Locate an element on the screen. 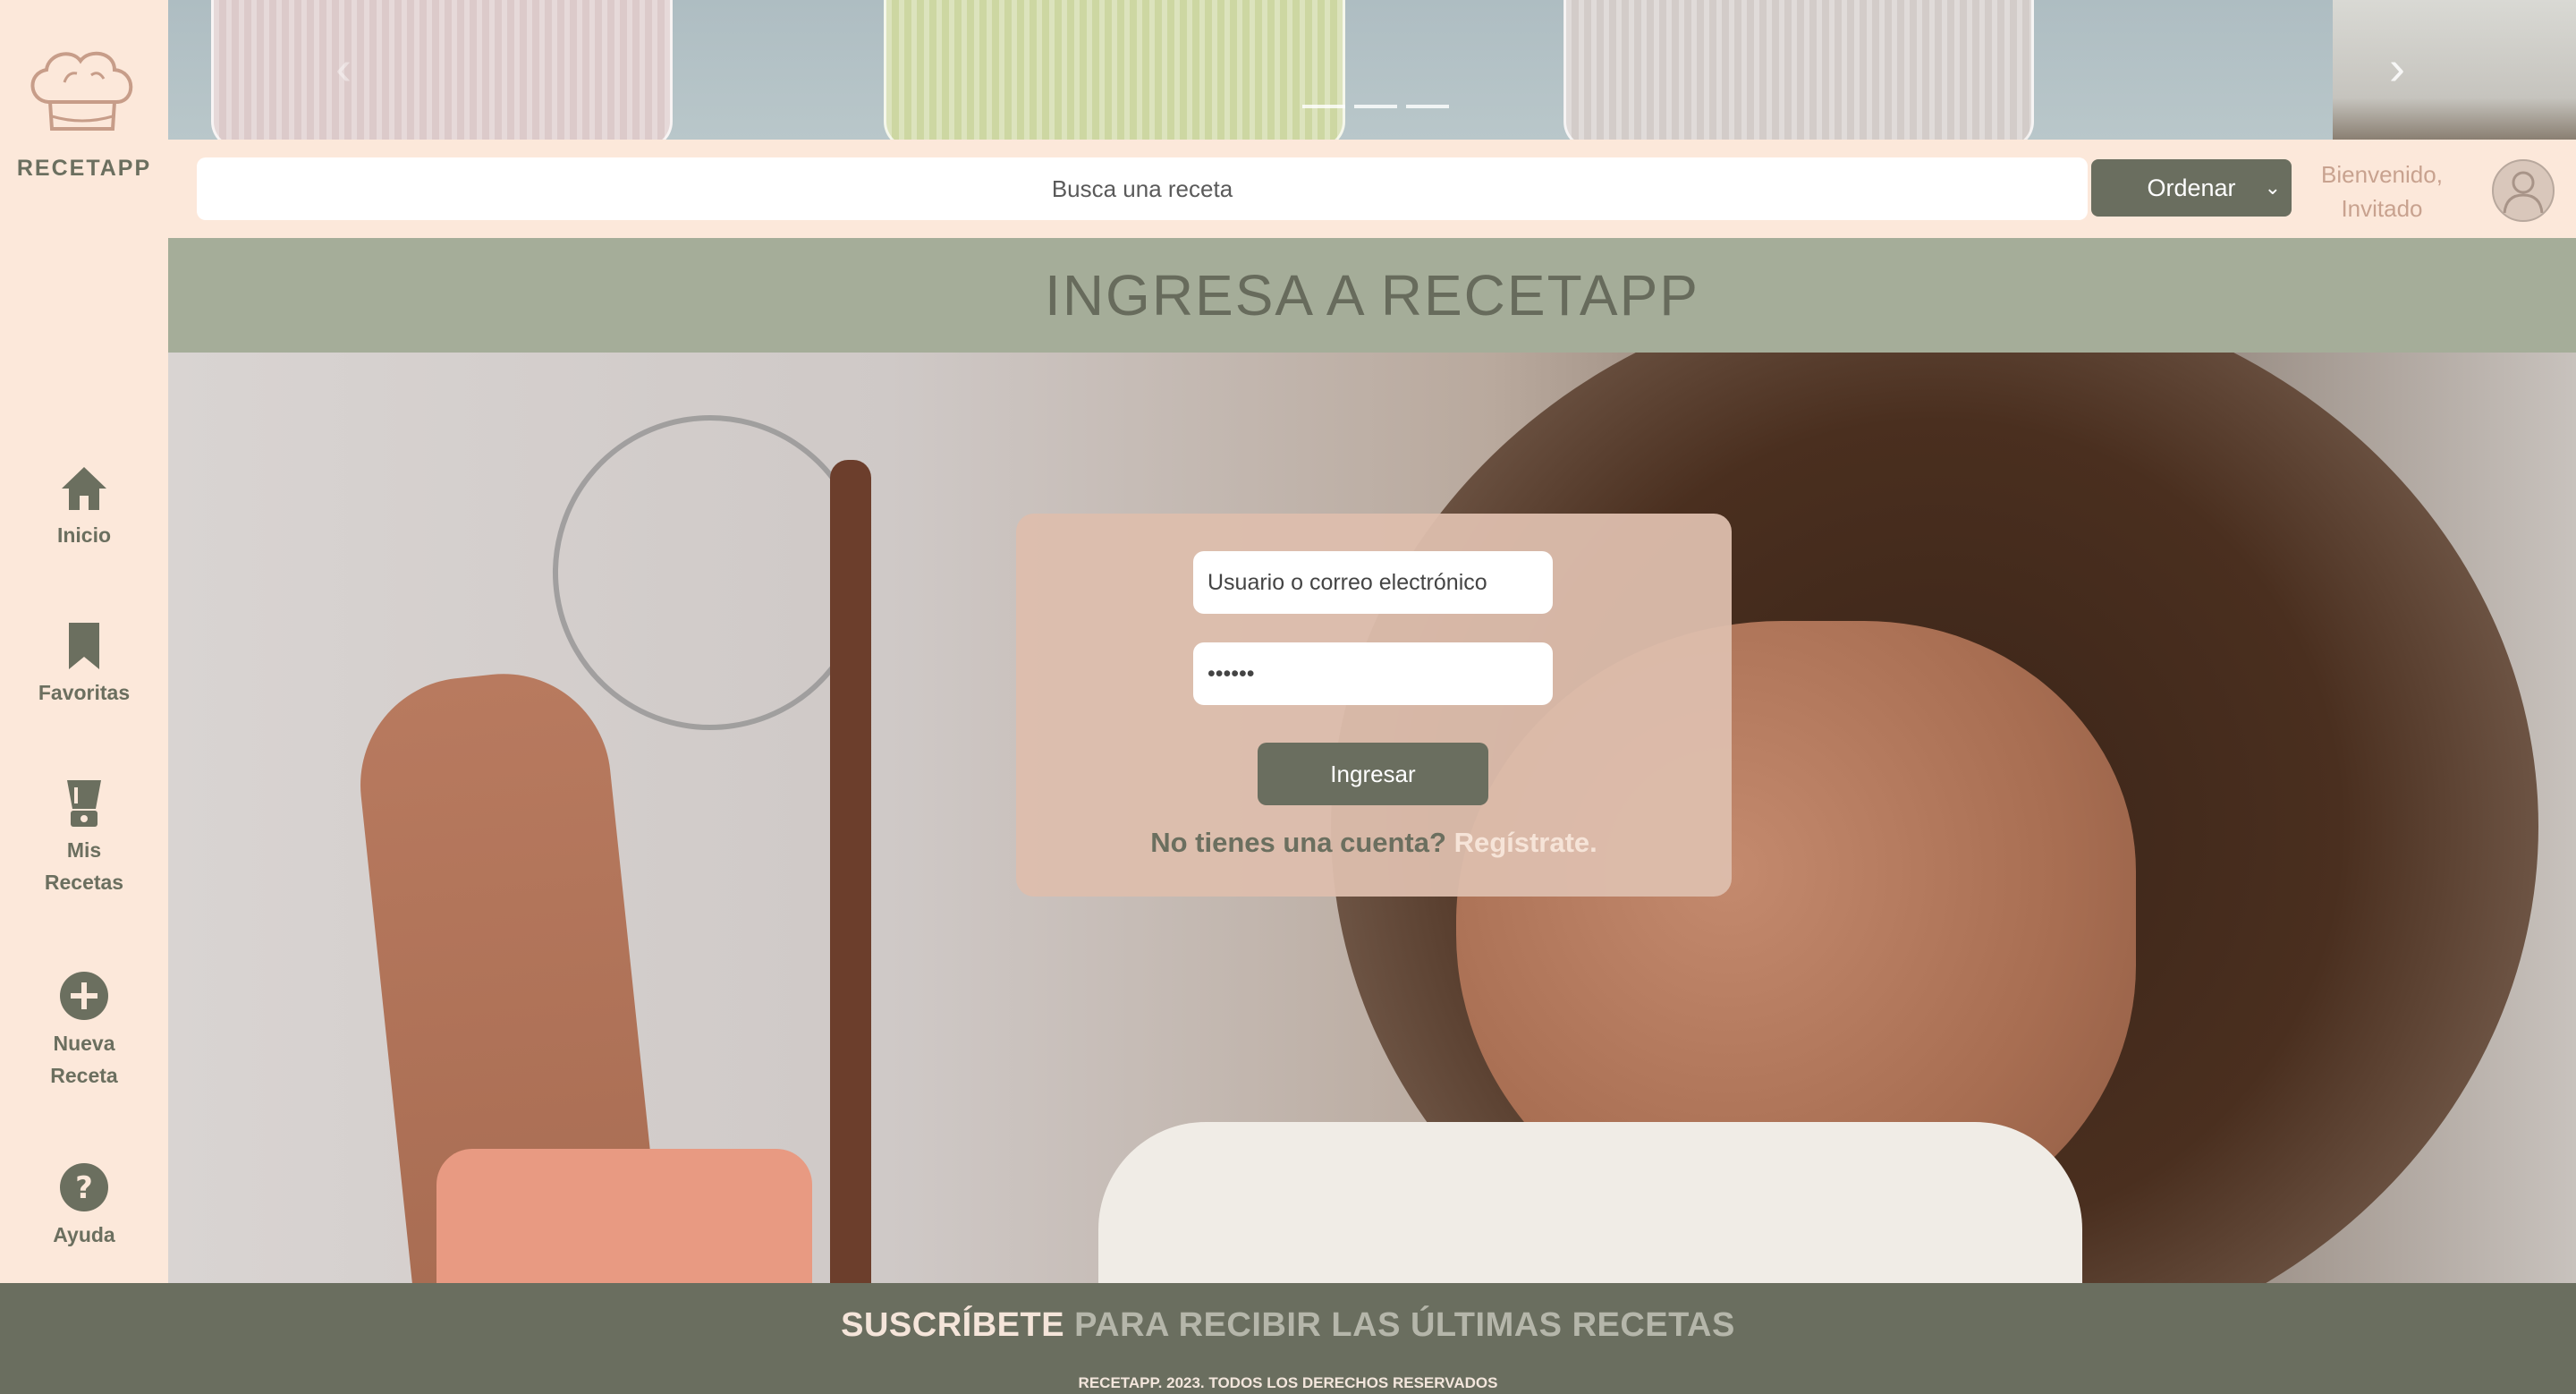 The height and width of the screenshot is (1394, 2576). sidebar-item-nueva-receta: Nueva Receta is located at coordinates (84, 1031).